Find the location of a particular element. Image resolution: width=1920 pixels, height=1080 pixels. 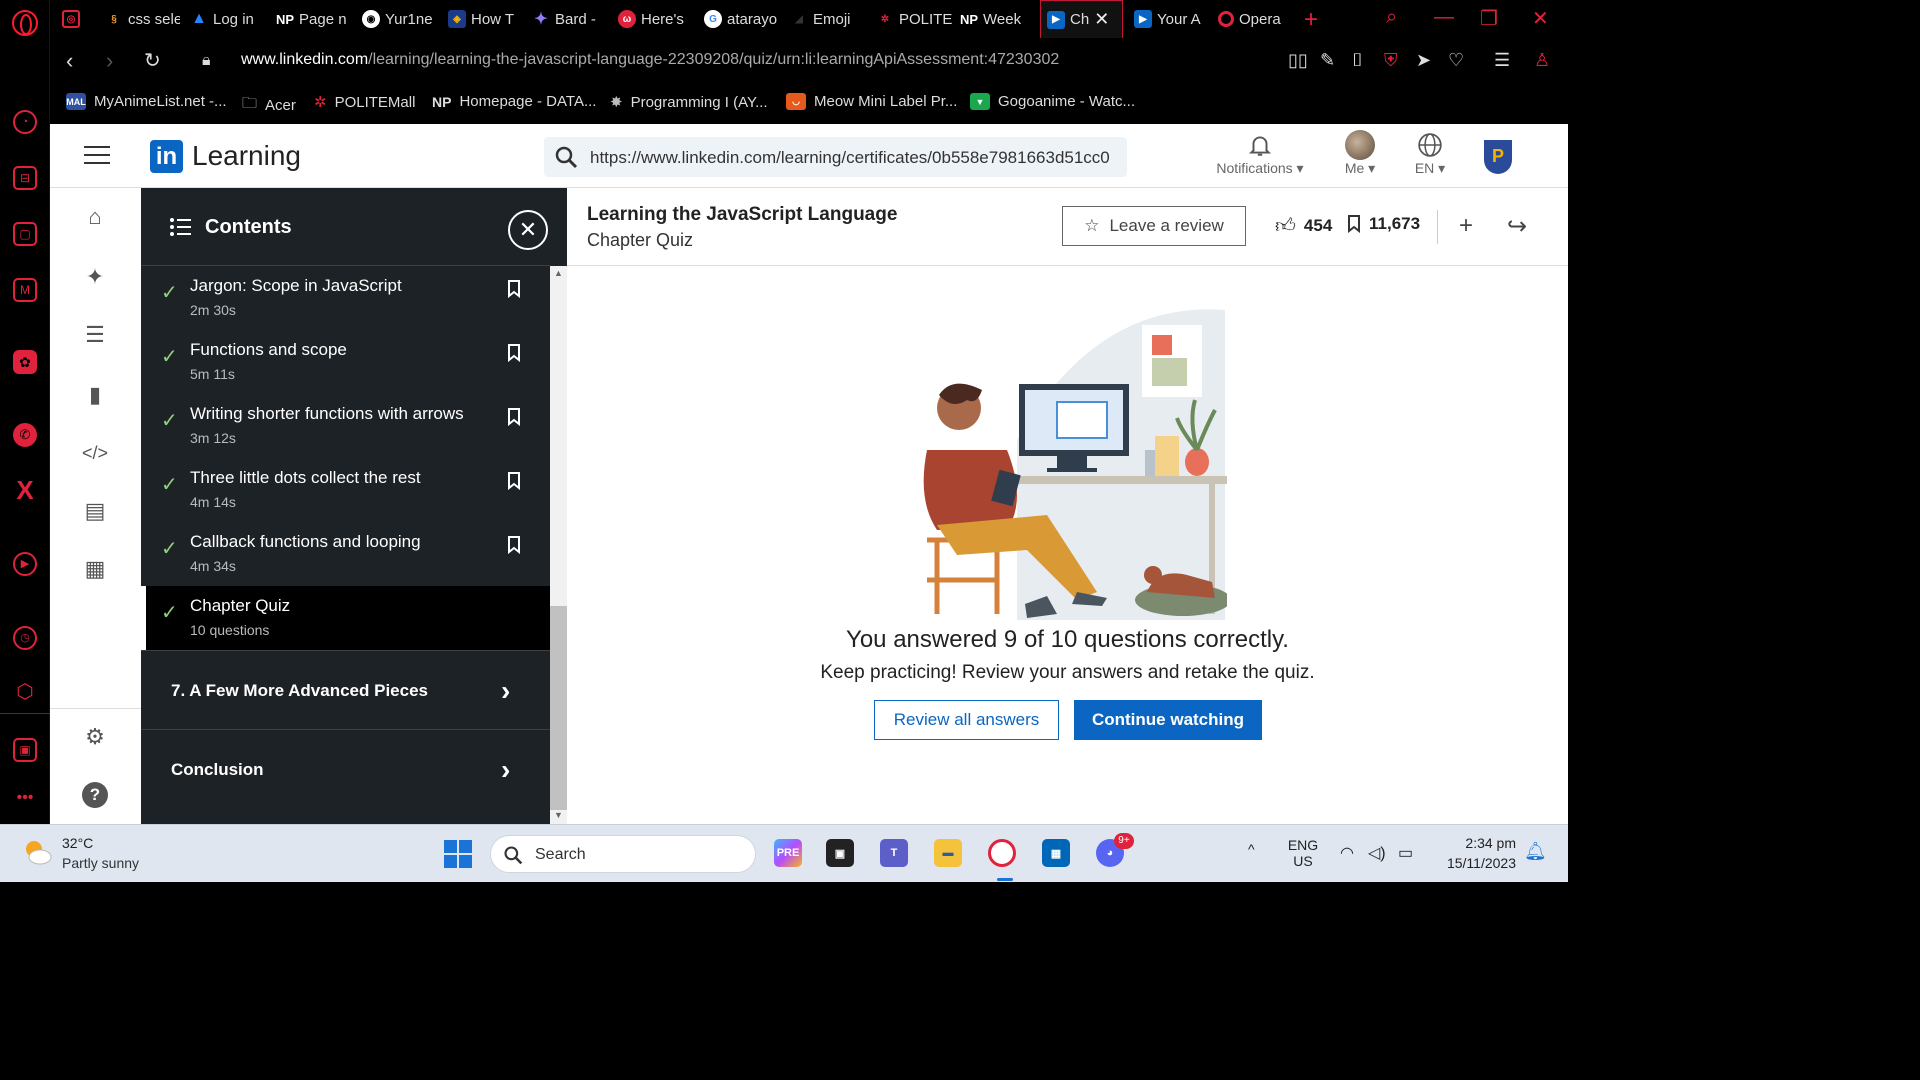

speed-dial-icon: ◔ is located at coordinates (25, 122).